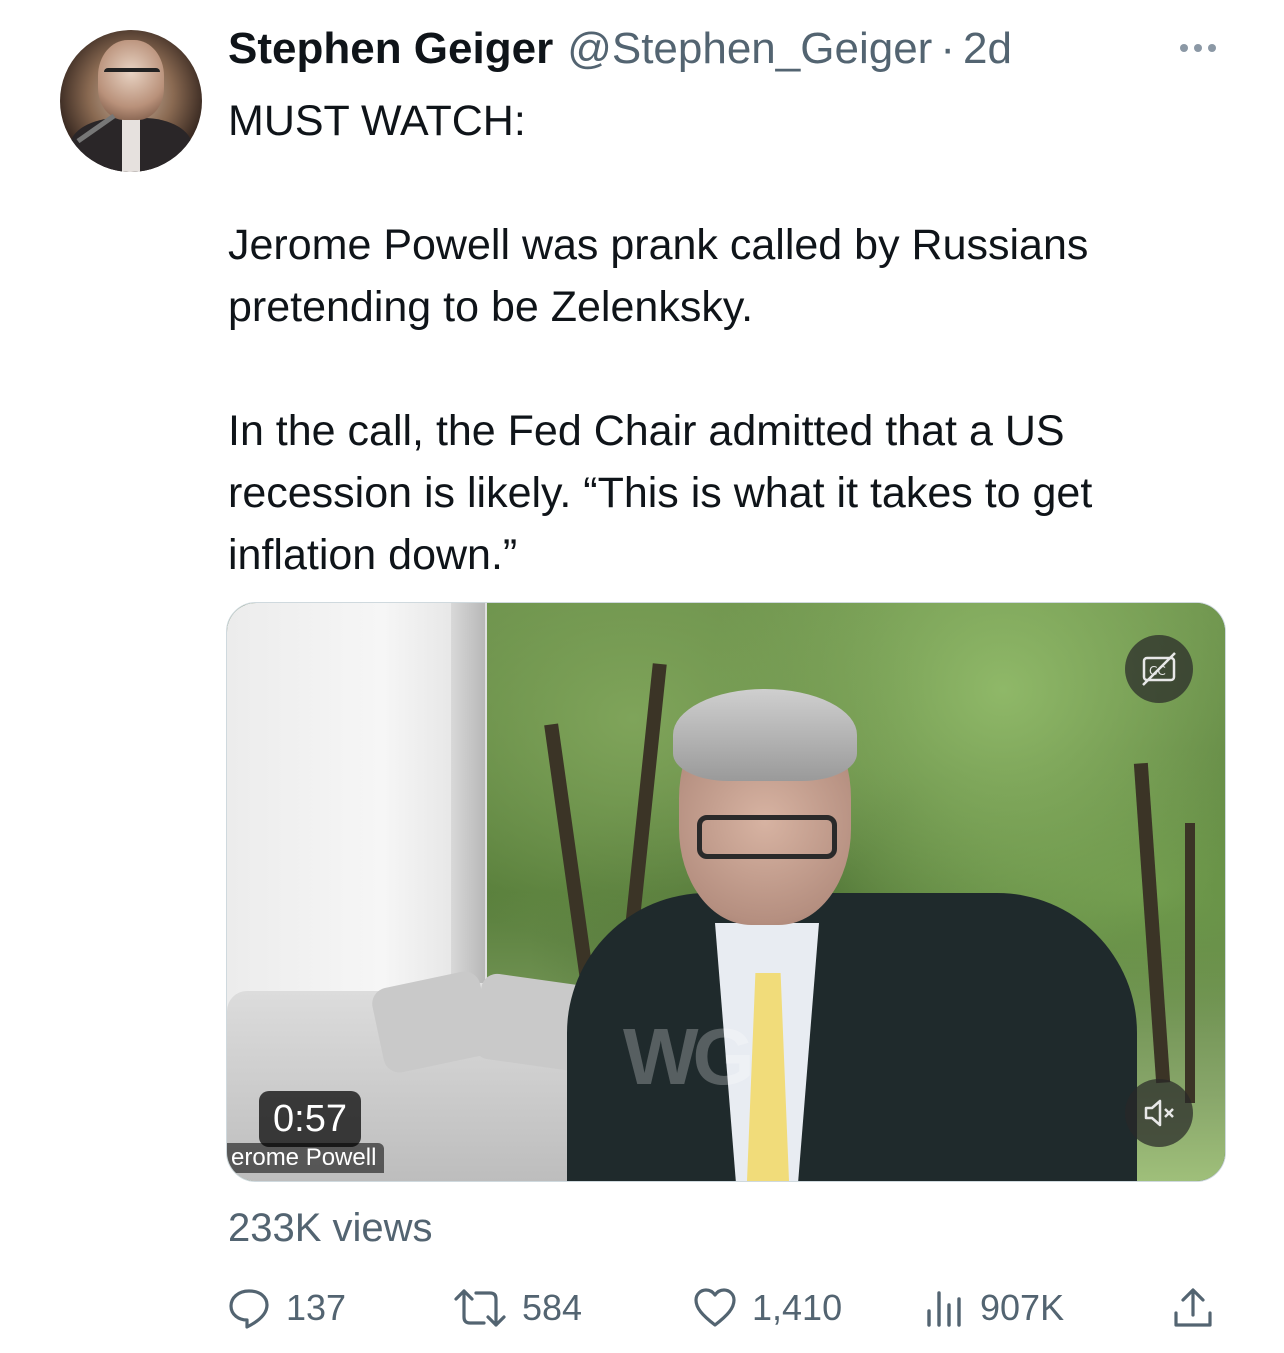  I want to click on analytics-count: 907K, so click(1022, 1307).